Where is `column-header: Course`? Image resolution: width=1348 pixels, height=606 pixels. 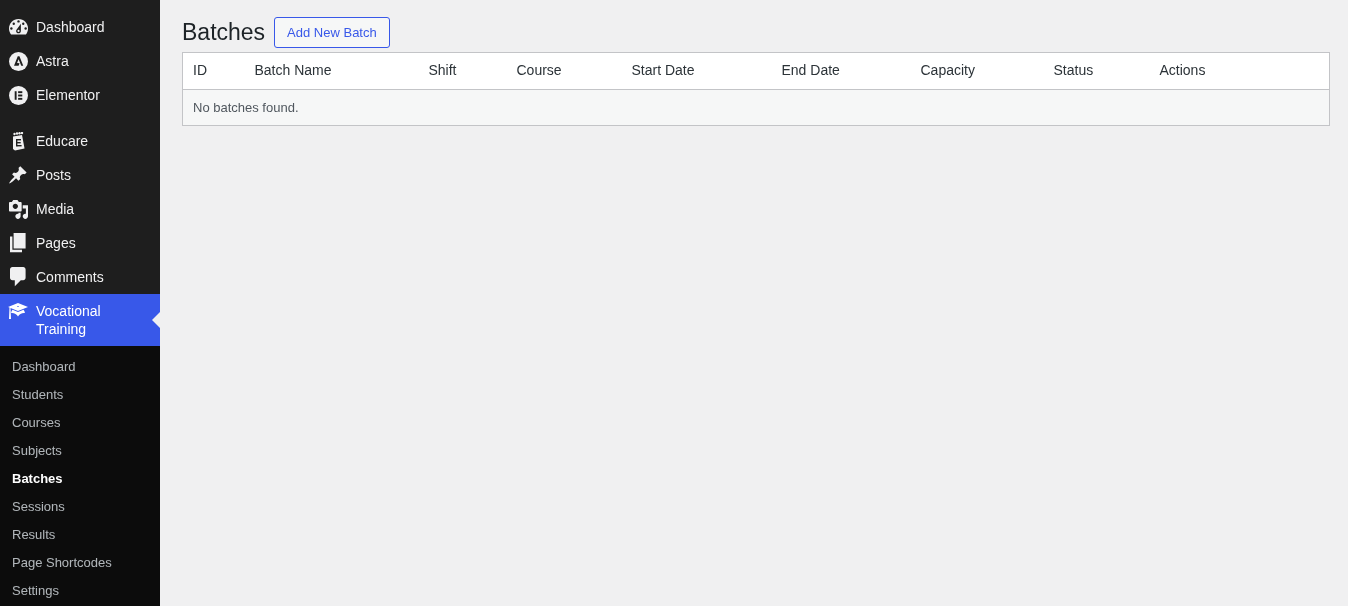
column-header: Course is located at coordinates (564, 71).